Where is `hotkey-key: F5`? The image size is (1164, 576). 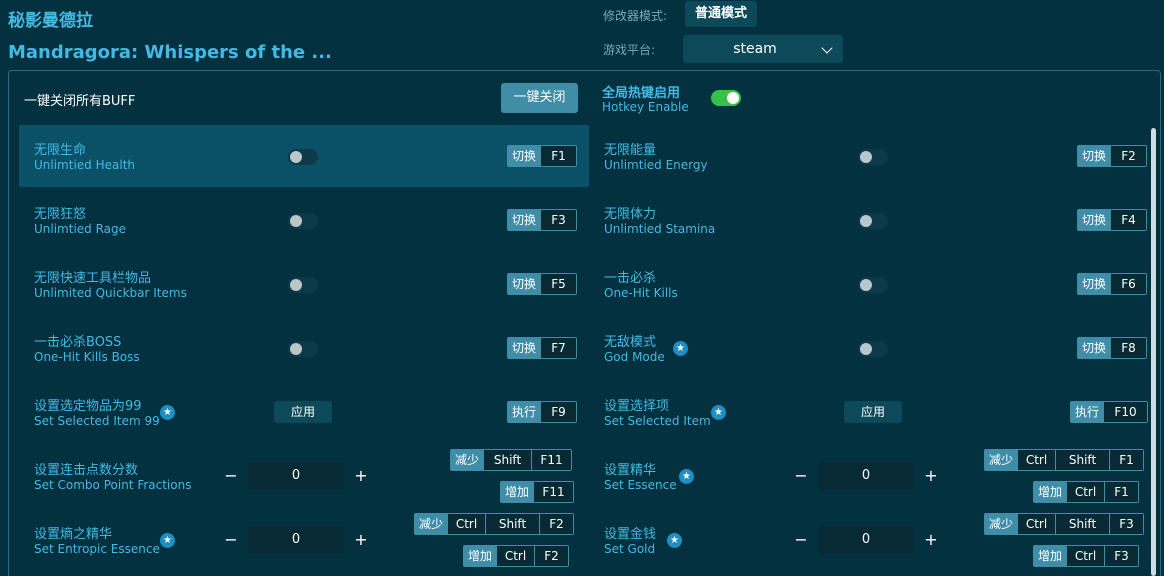
hotkey-key: F5 is located at coordinates (558, 284).